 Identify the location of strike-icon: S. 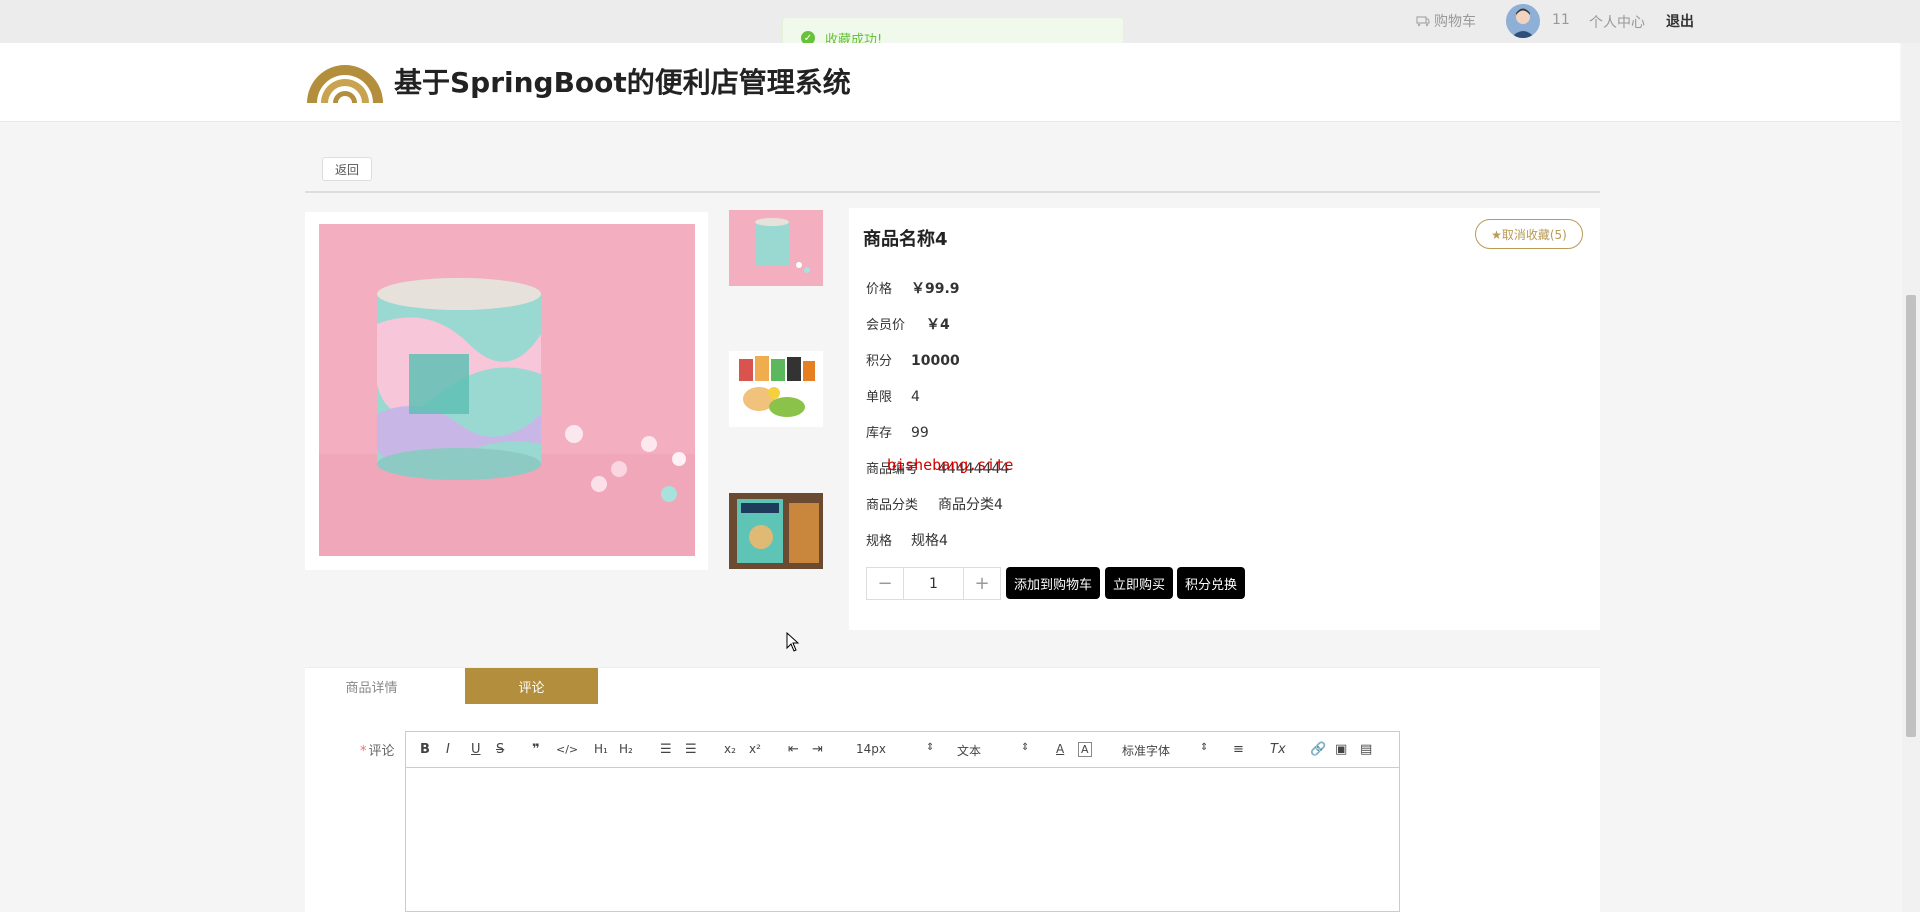
(500, 749).